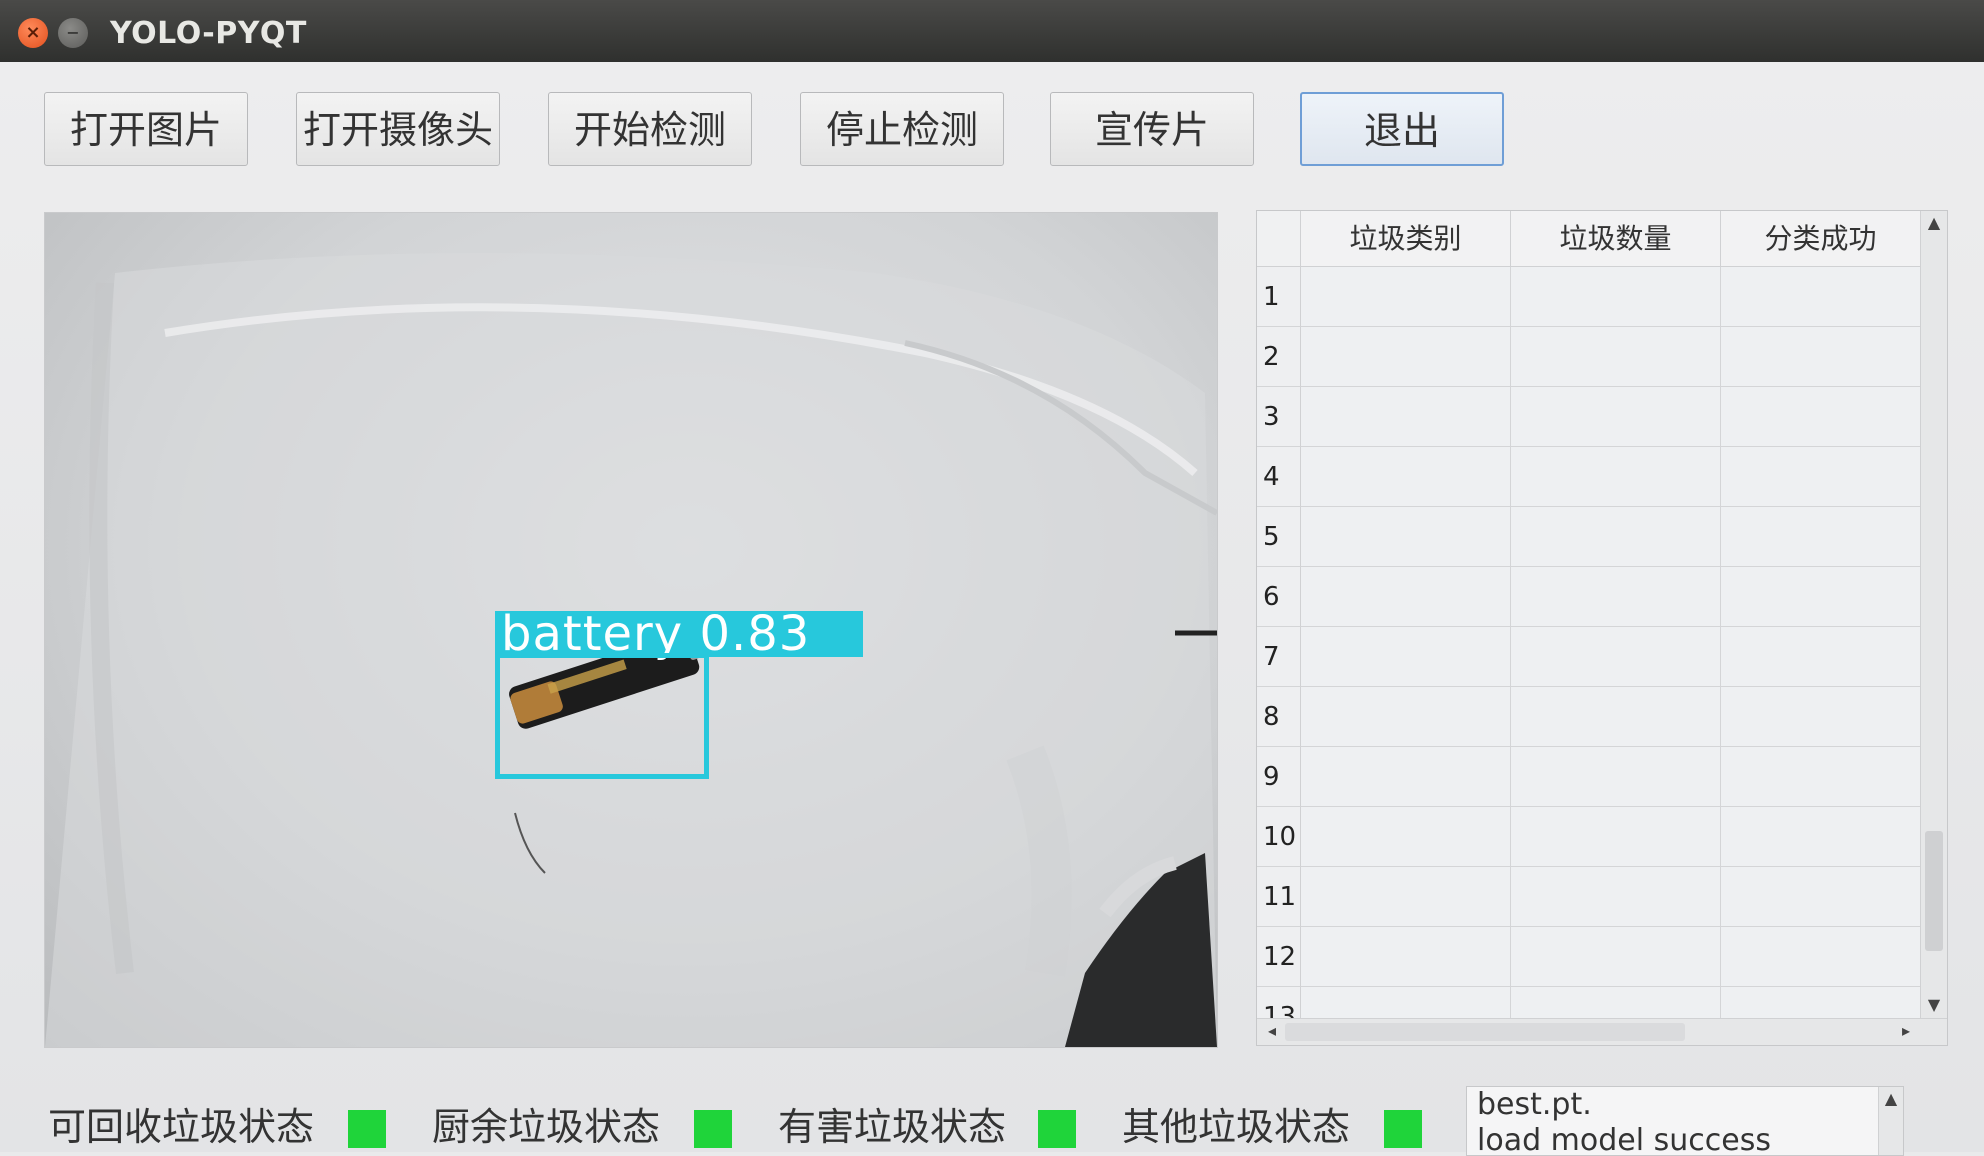 This screenshot has height=1156, width=1984. I want to click on horizontal-scrollbar: ◂ ▸, so click(1602, 1031).